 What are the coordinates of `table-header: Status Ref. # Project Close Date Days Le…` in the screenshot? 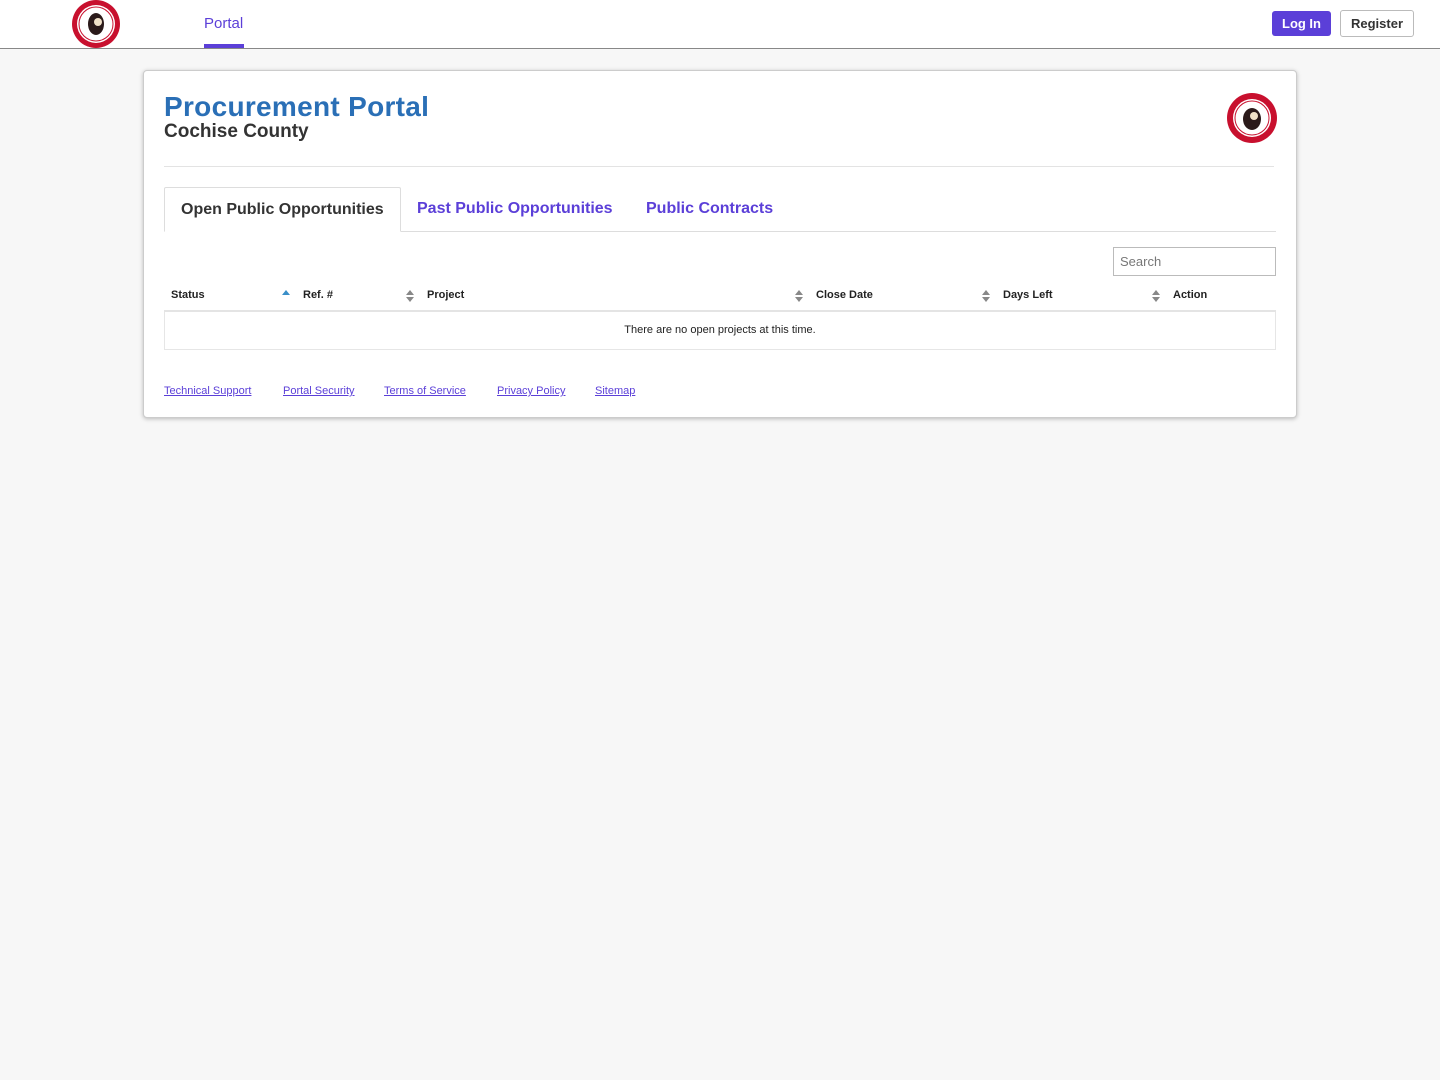 It's located at (720, 297).